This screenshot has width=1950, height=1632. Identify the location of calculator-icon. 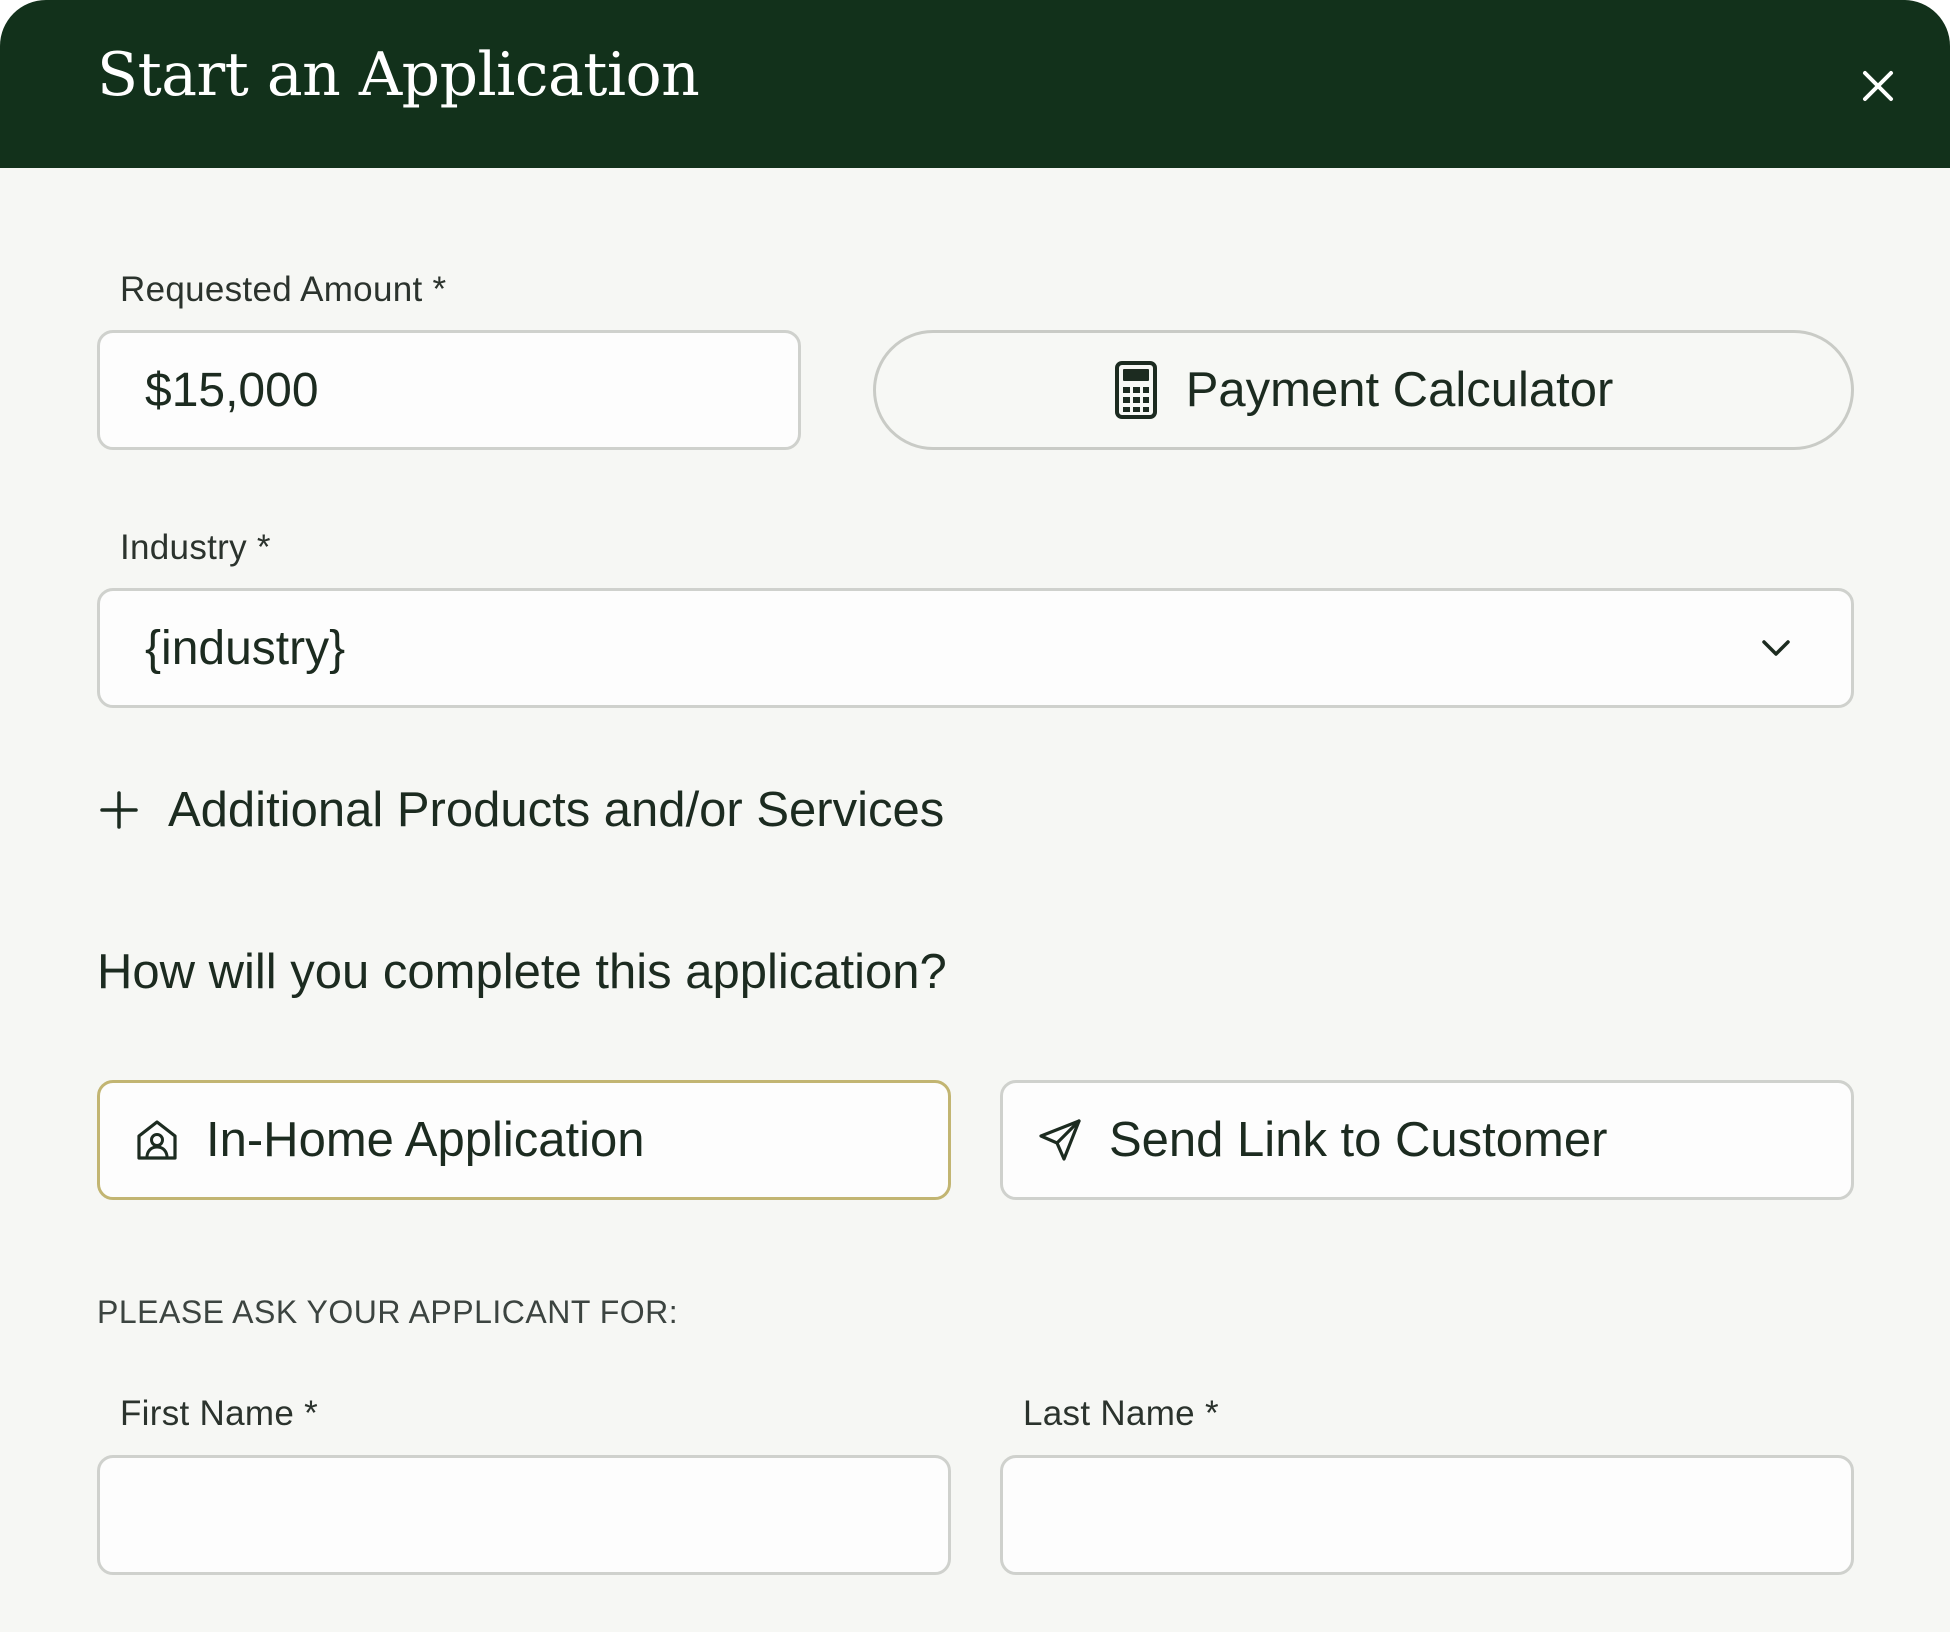
(1136, 390).